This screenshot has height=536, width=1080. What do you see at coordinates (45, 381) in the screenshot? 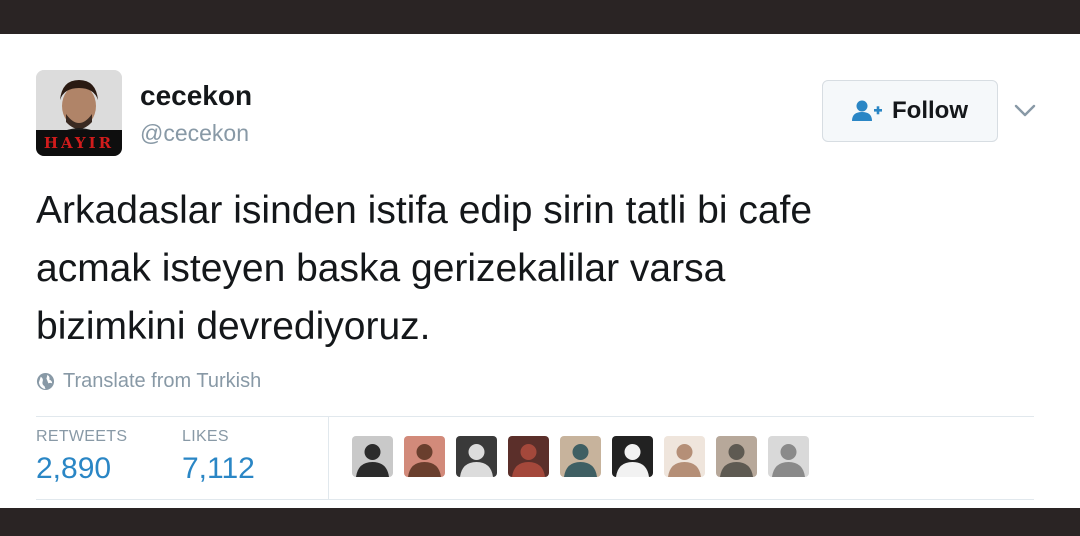
I see `globe-icon` at bounding box center [45, 381].